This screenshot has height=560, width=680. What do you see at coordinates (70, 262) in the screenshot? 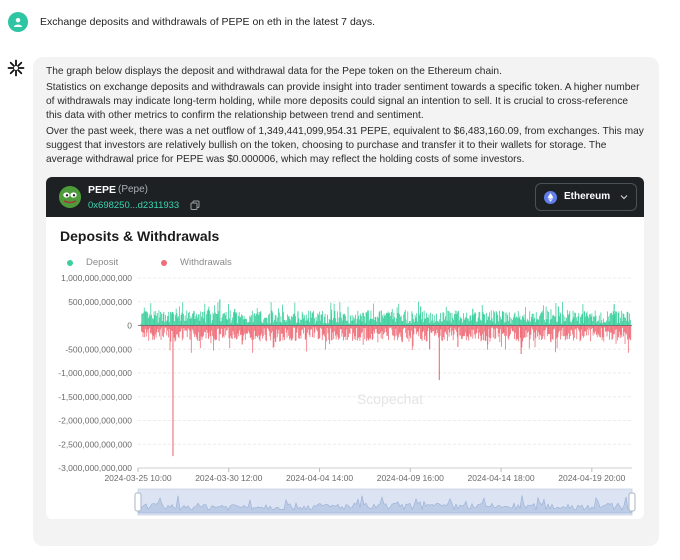
I see `legend-deposit-dot` at bounding box center [70, 262].